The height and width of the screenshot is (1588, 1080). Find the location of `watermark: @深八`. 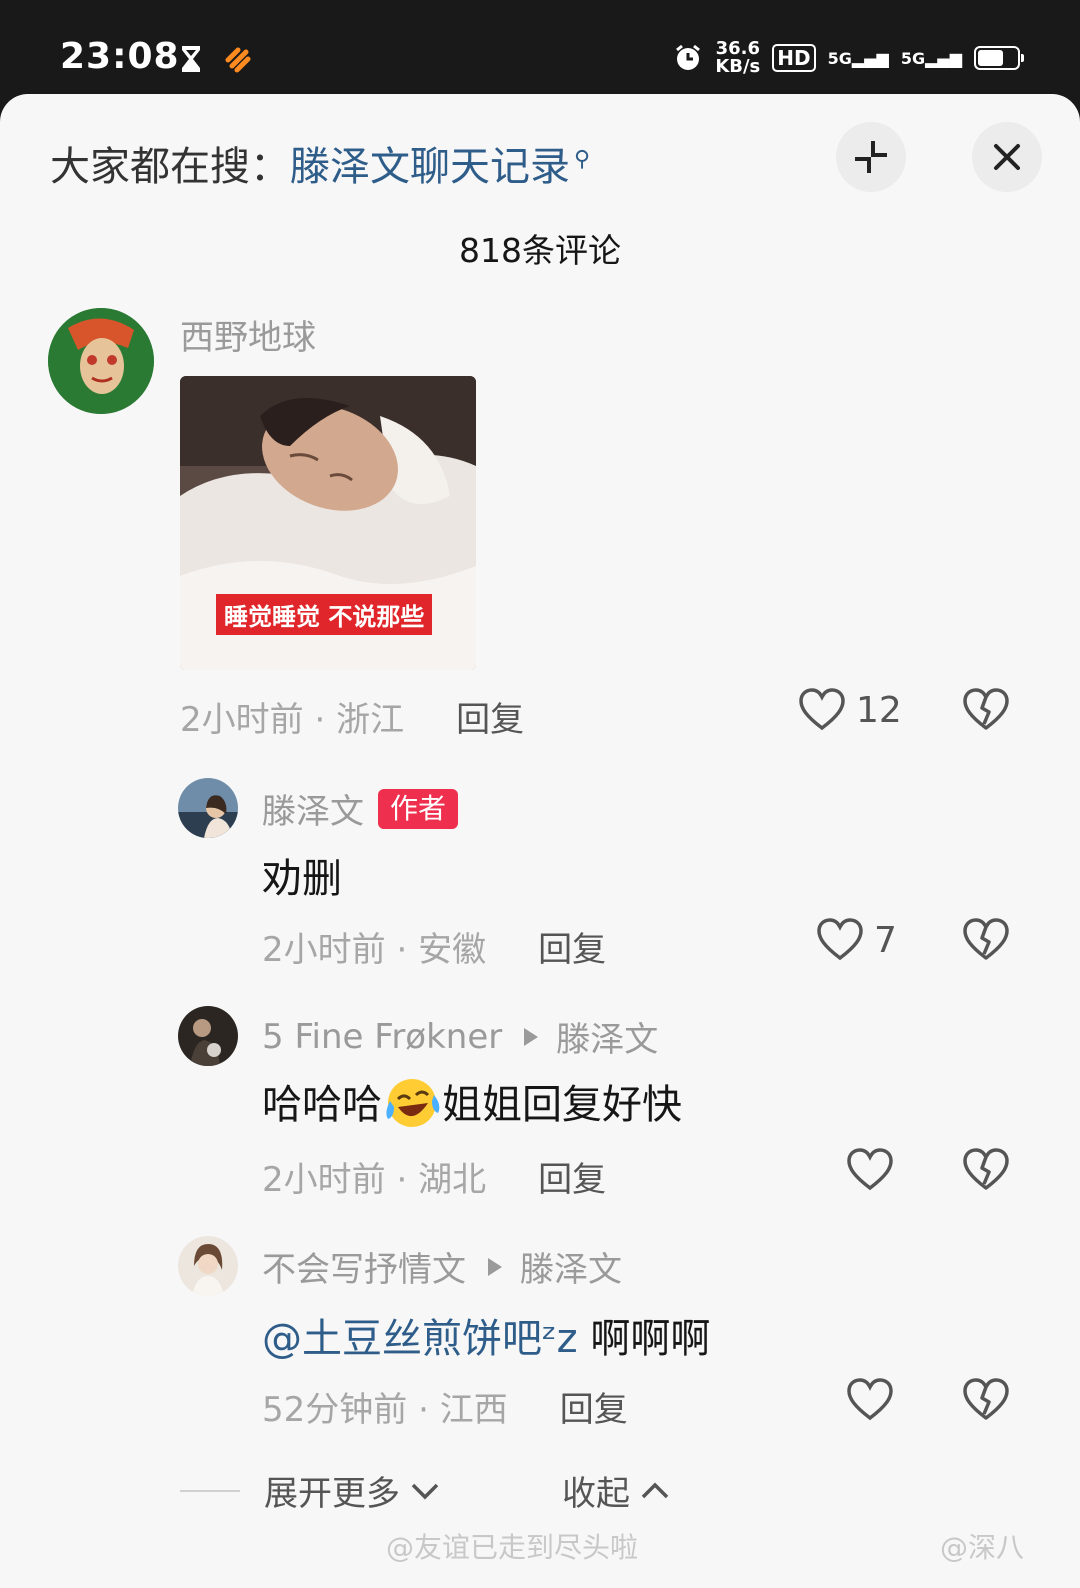

watermark: @深八 is located at coordinates (982, 1547).